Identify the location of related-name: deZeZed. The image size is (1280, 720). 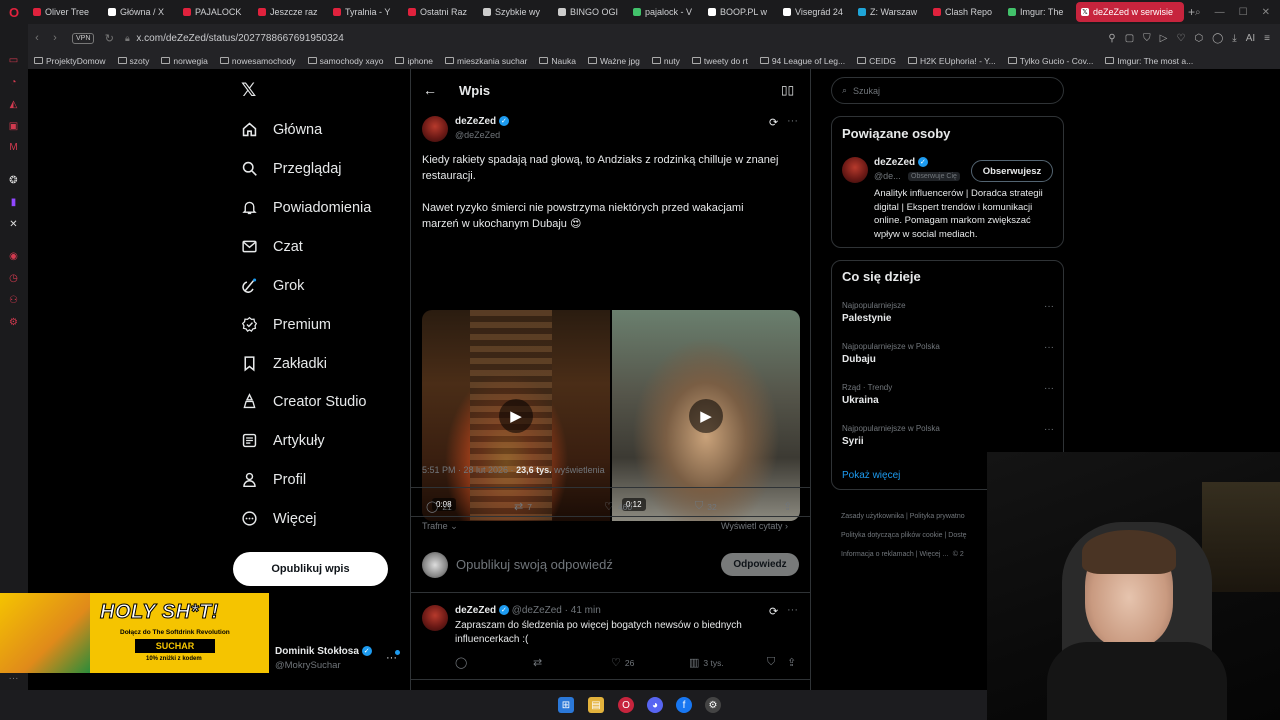
(894, 162).